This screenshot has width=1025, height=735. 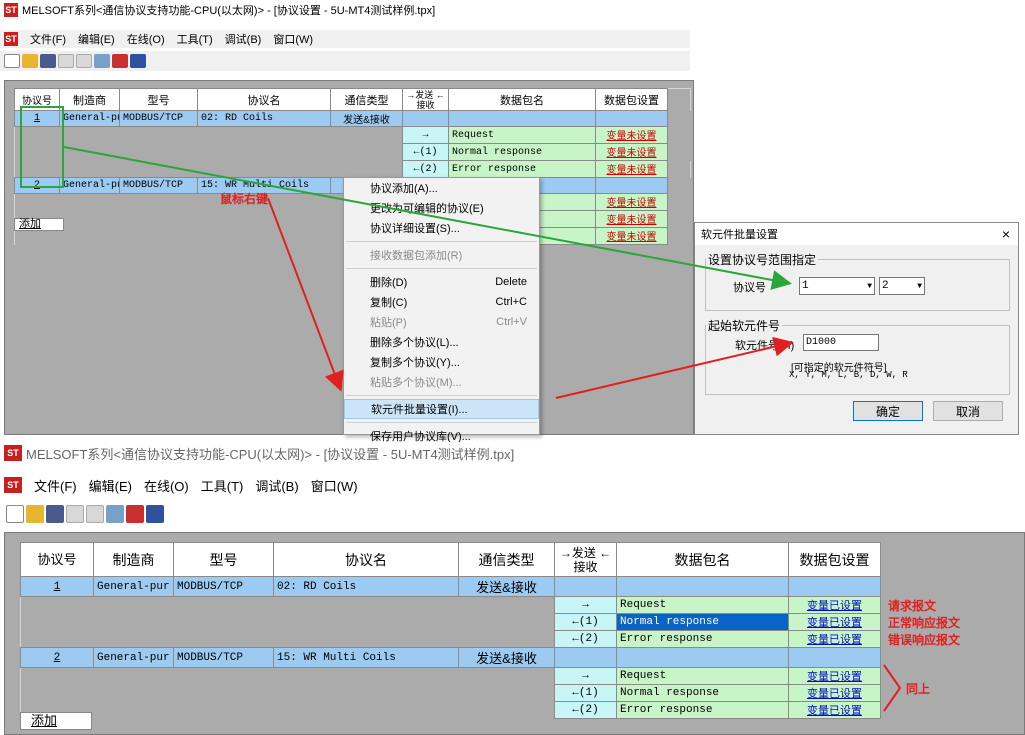 I want to click on chevron-down-icon: ▼, so click(x=869, y=286).